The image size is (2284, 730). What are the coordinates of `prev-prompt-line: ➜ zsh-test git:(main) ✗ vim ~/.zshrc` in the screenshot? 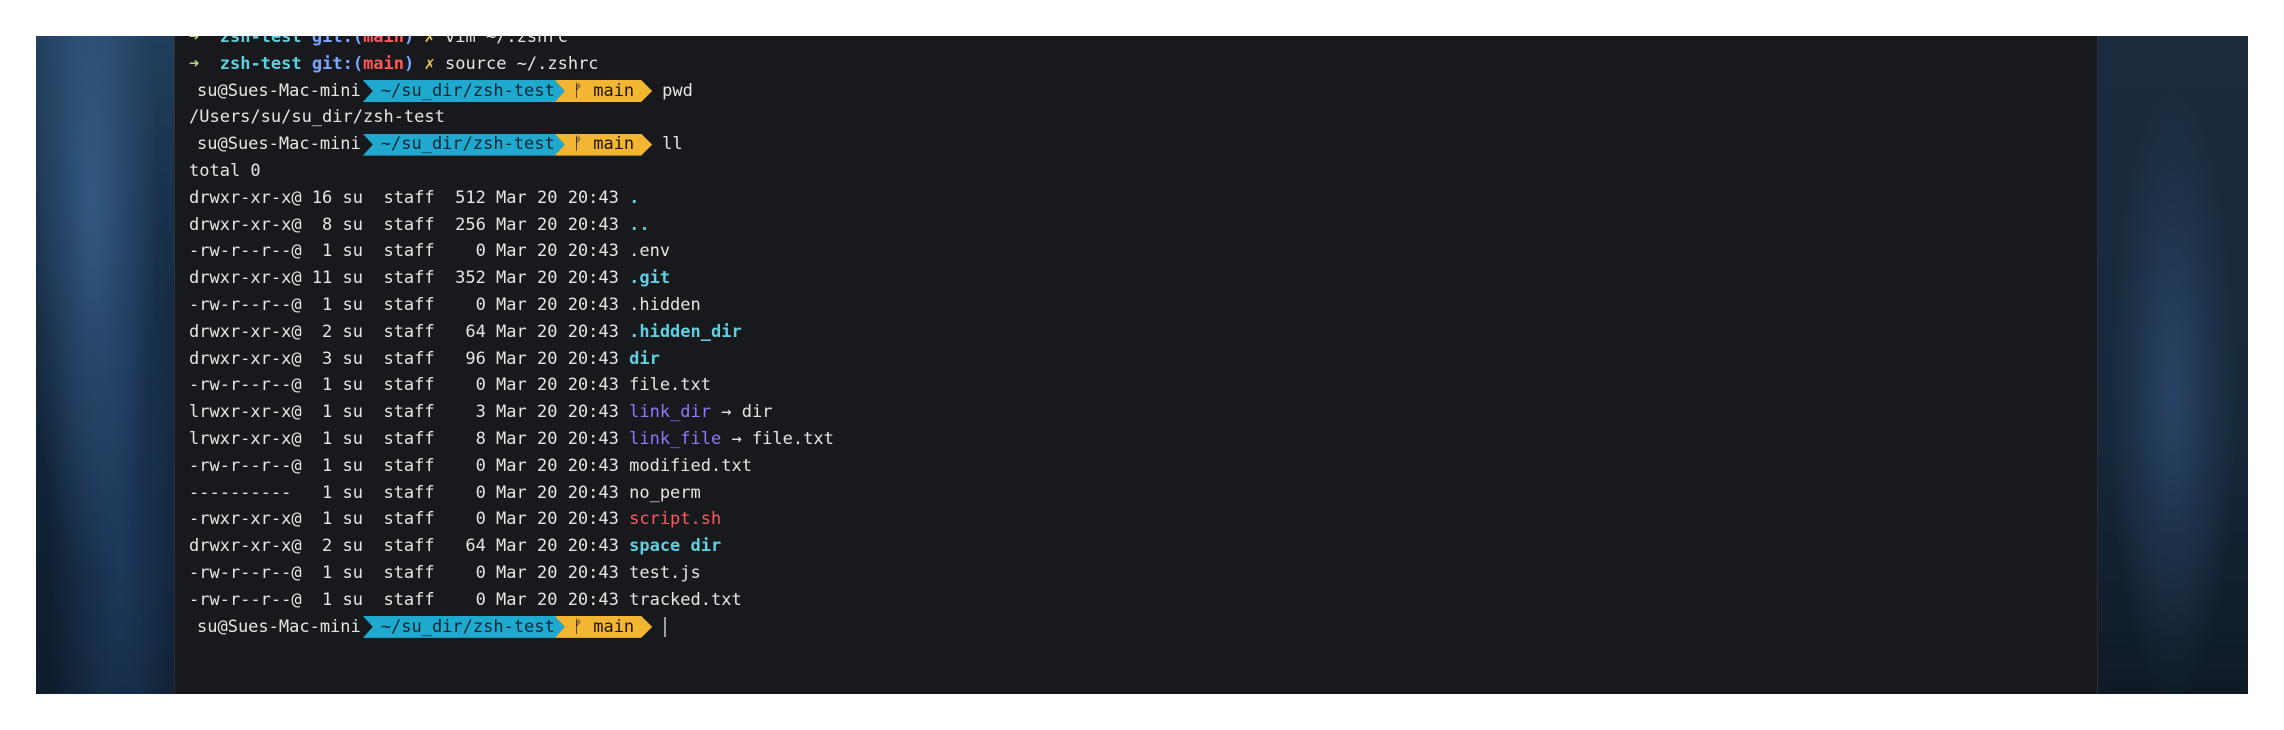 It's located at (1143, 43).